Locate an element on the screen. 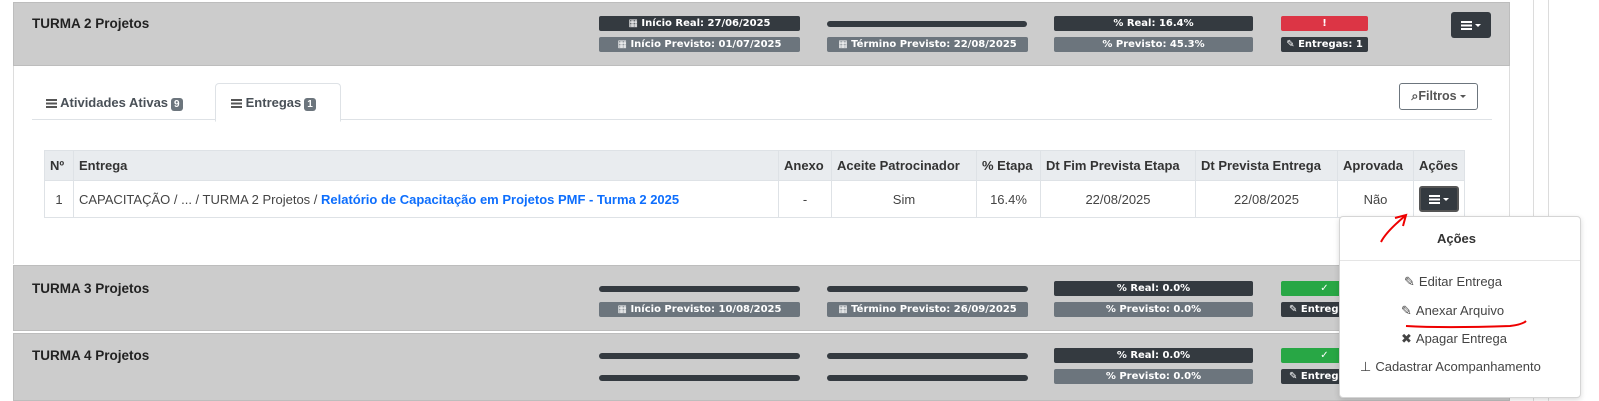 The height and width of the screenshot is (401, 1599). end-planned-badge: ▦ Término Previsto: 22/08/2025 is located at coordinates (927, 44).